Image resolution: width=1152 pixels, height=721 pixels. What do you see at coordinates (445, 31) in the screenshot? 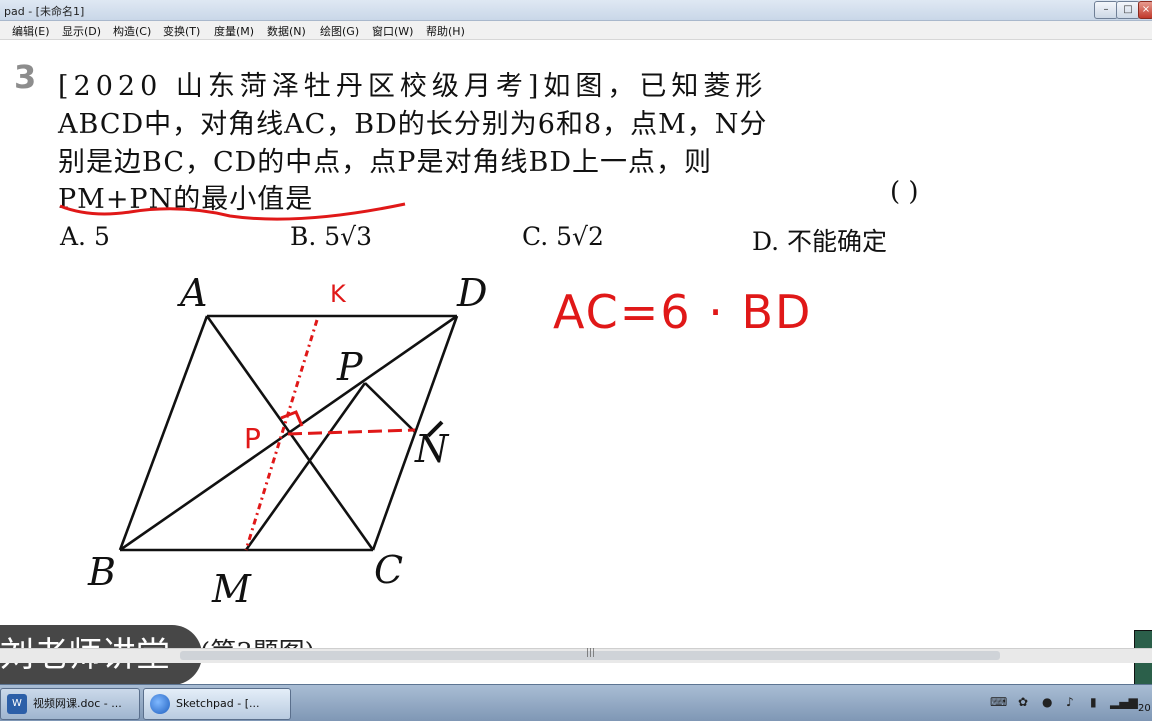
I see `menu-help: 帮助(H)` at bounding box center [445, 31].